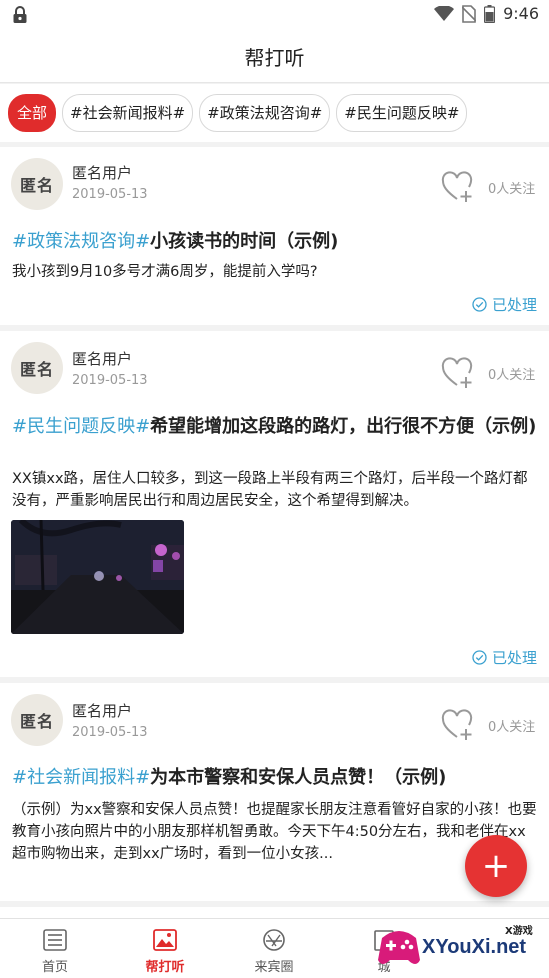 Image resolution: width=549 pixels, height=978 pixels. Describe the element at coordinates (521, 13) in the screenshot. I see `clock: 9:46` at that location.